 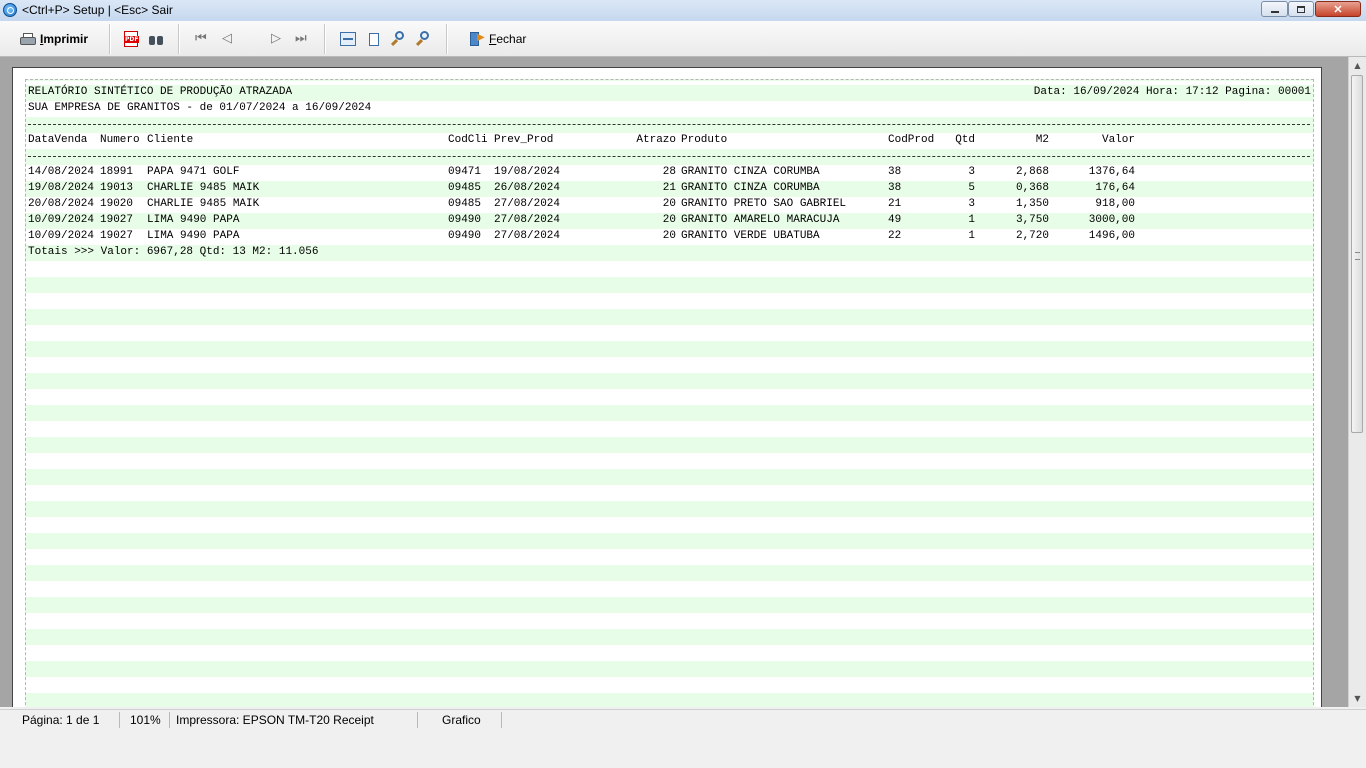 What do you see at coordinates (61, 172) in the screenshot?
I see `cell-data-venda: 14/08/2024` at bounding box center [61, 172].